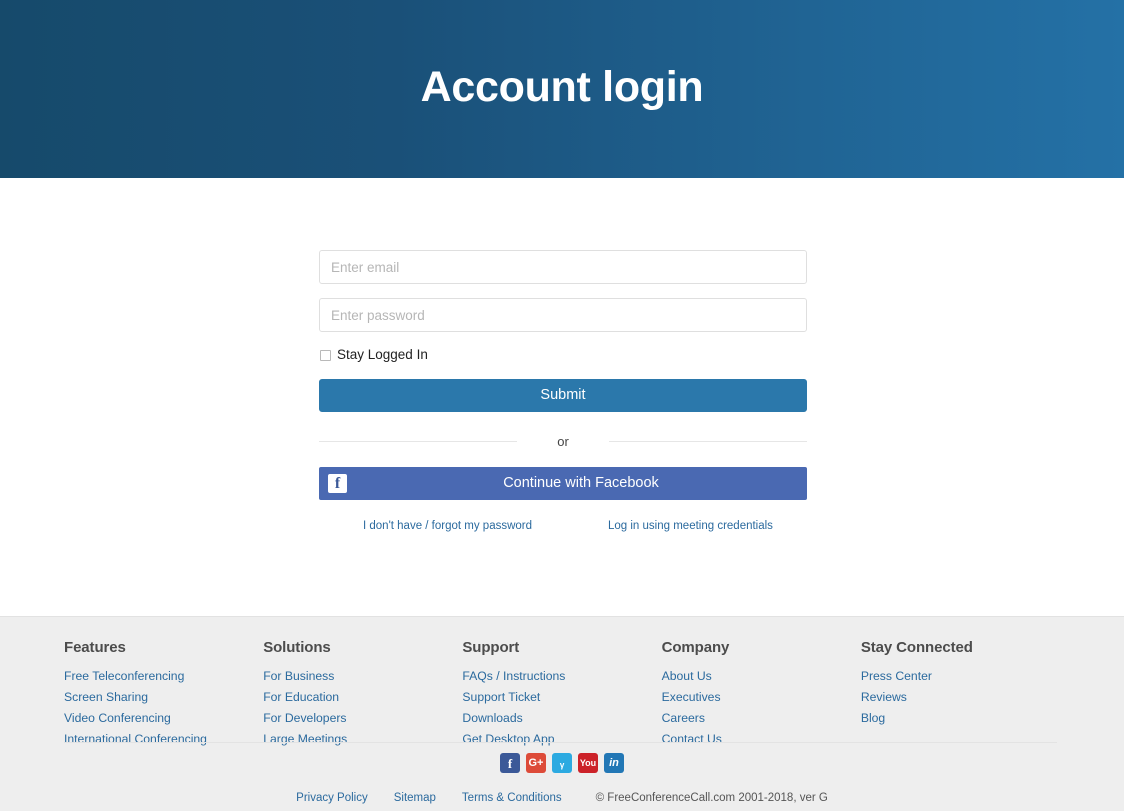 The height and width of the screenshot is (811, 1124). I want to click on twitter-icon: ᵧ, so click(562, 763).